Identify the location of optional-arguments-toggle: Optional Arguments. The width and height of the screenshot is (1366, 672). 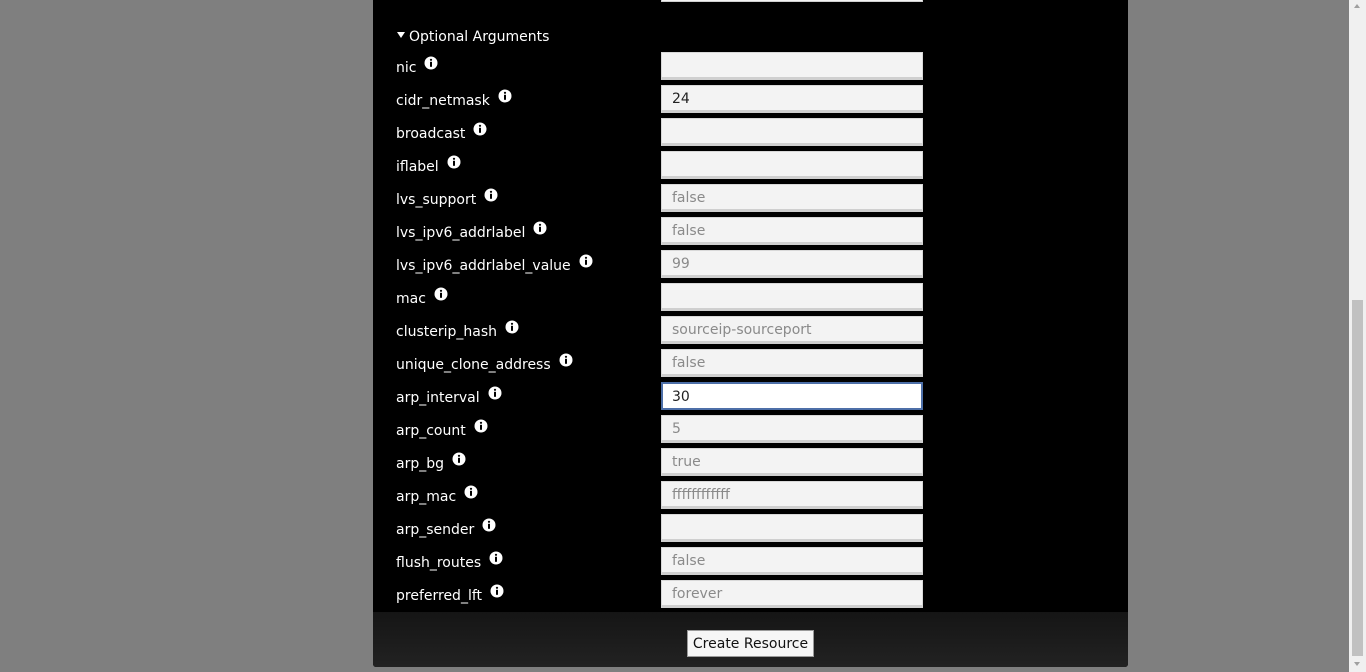
(473, 37).